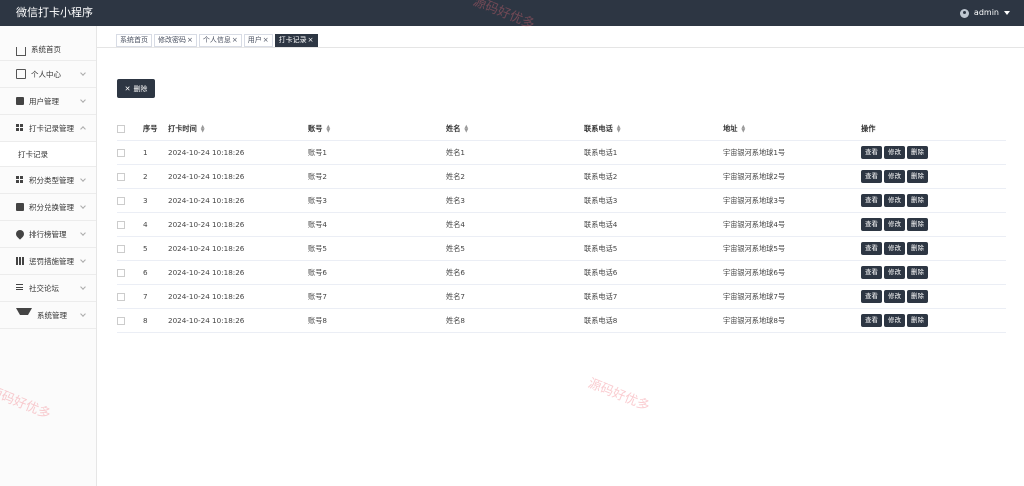  Describe the element at coordinates (24, 315) in the screenshot. I see `funnel-icon` at that location.